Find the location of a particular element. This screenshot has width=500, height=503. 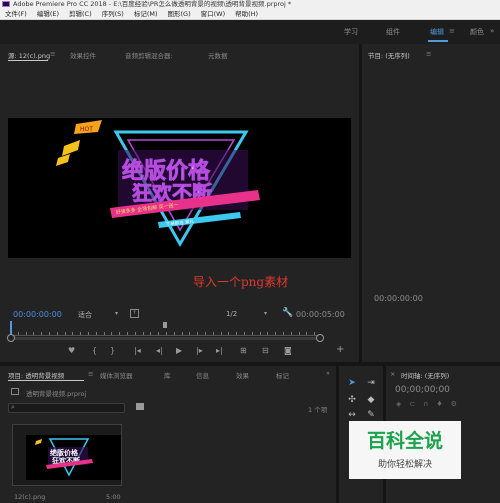

project-search-input is located at coordinates (66, 408).